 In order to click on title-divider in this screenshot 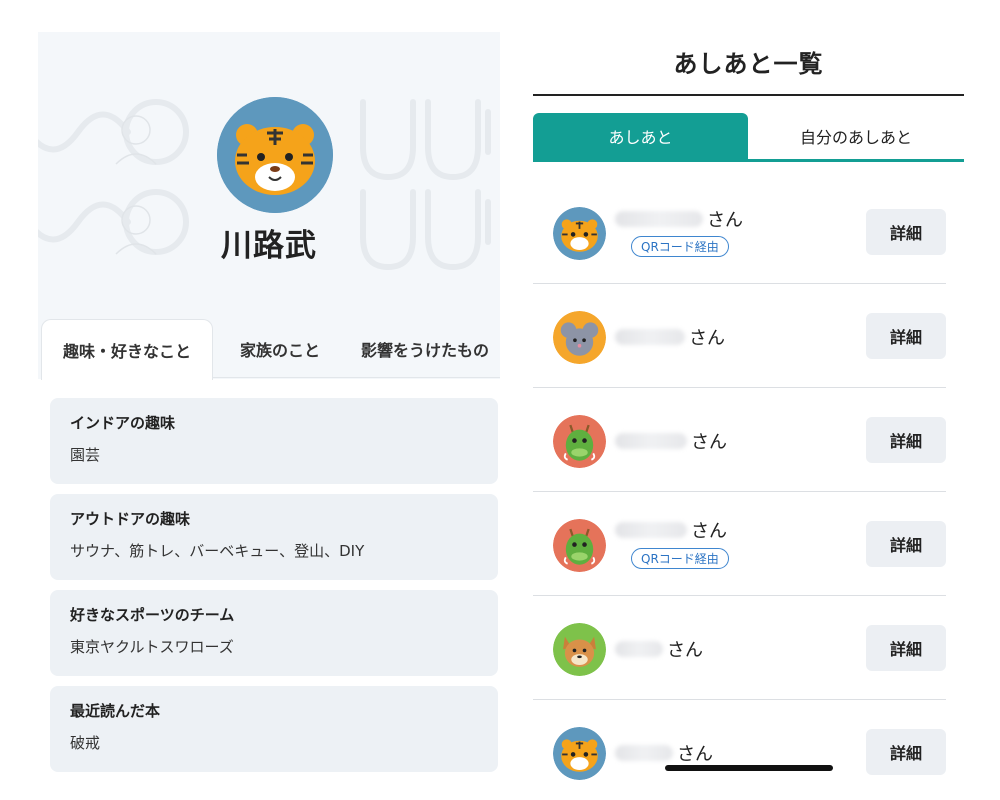, I will do `click(748, 95)`.